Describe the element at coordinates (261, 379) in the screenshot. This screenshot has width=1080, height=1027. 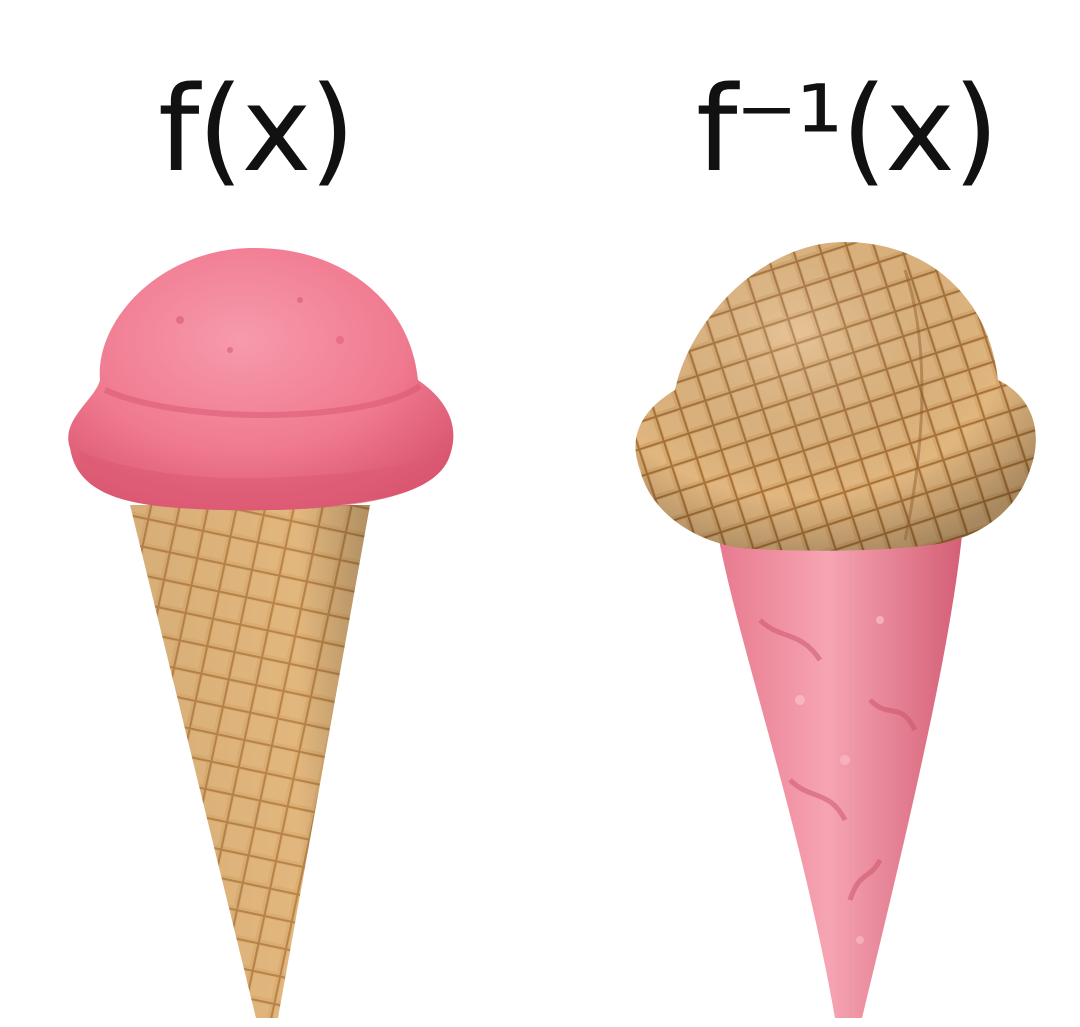
I see `ice-cream-scoop` at that location.